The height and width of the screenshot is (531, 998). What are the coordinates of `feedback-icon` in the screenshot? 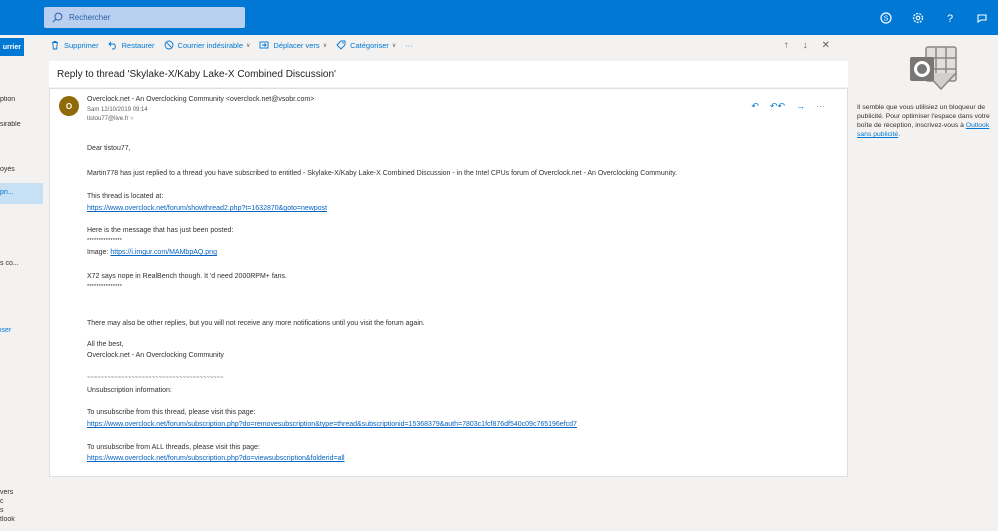 It's located at (982, 17).